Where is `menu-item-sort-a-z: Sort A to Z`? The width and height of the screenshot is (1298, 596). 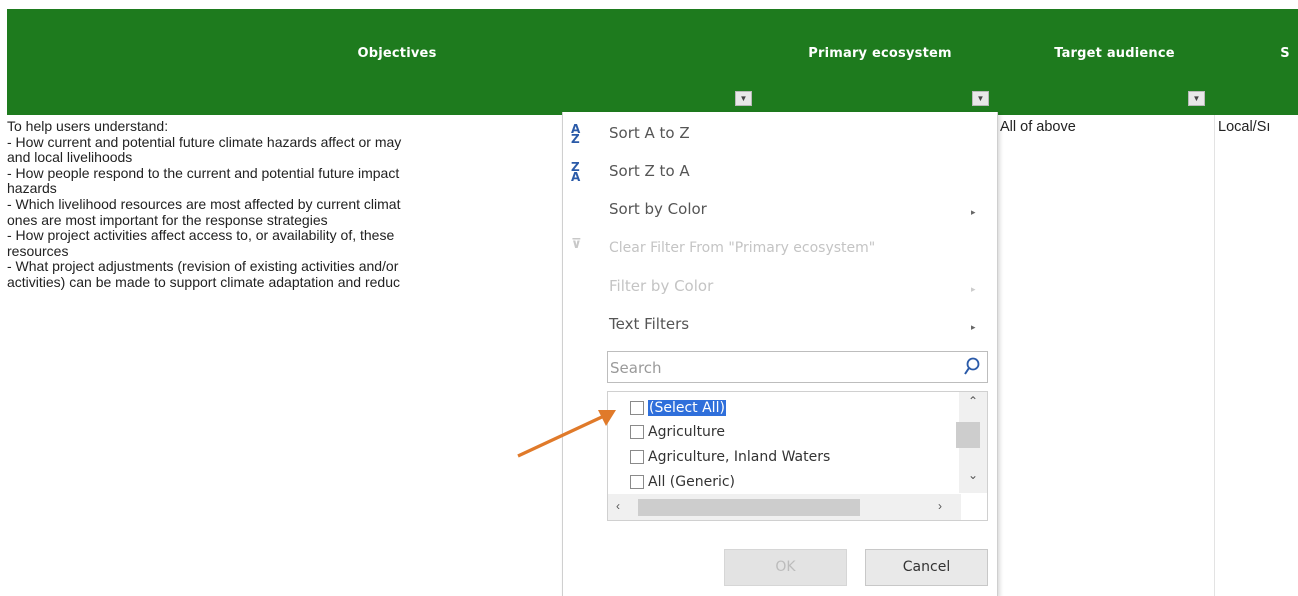
menu-item-sort-a-z: Sort A to Z is located at coordinates (649, 133).